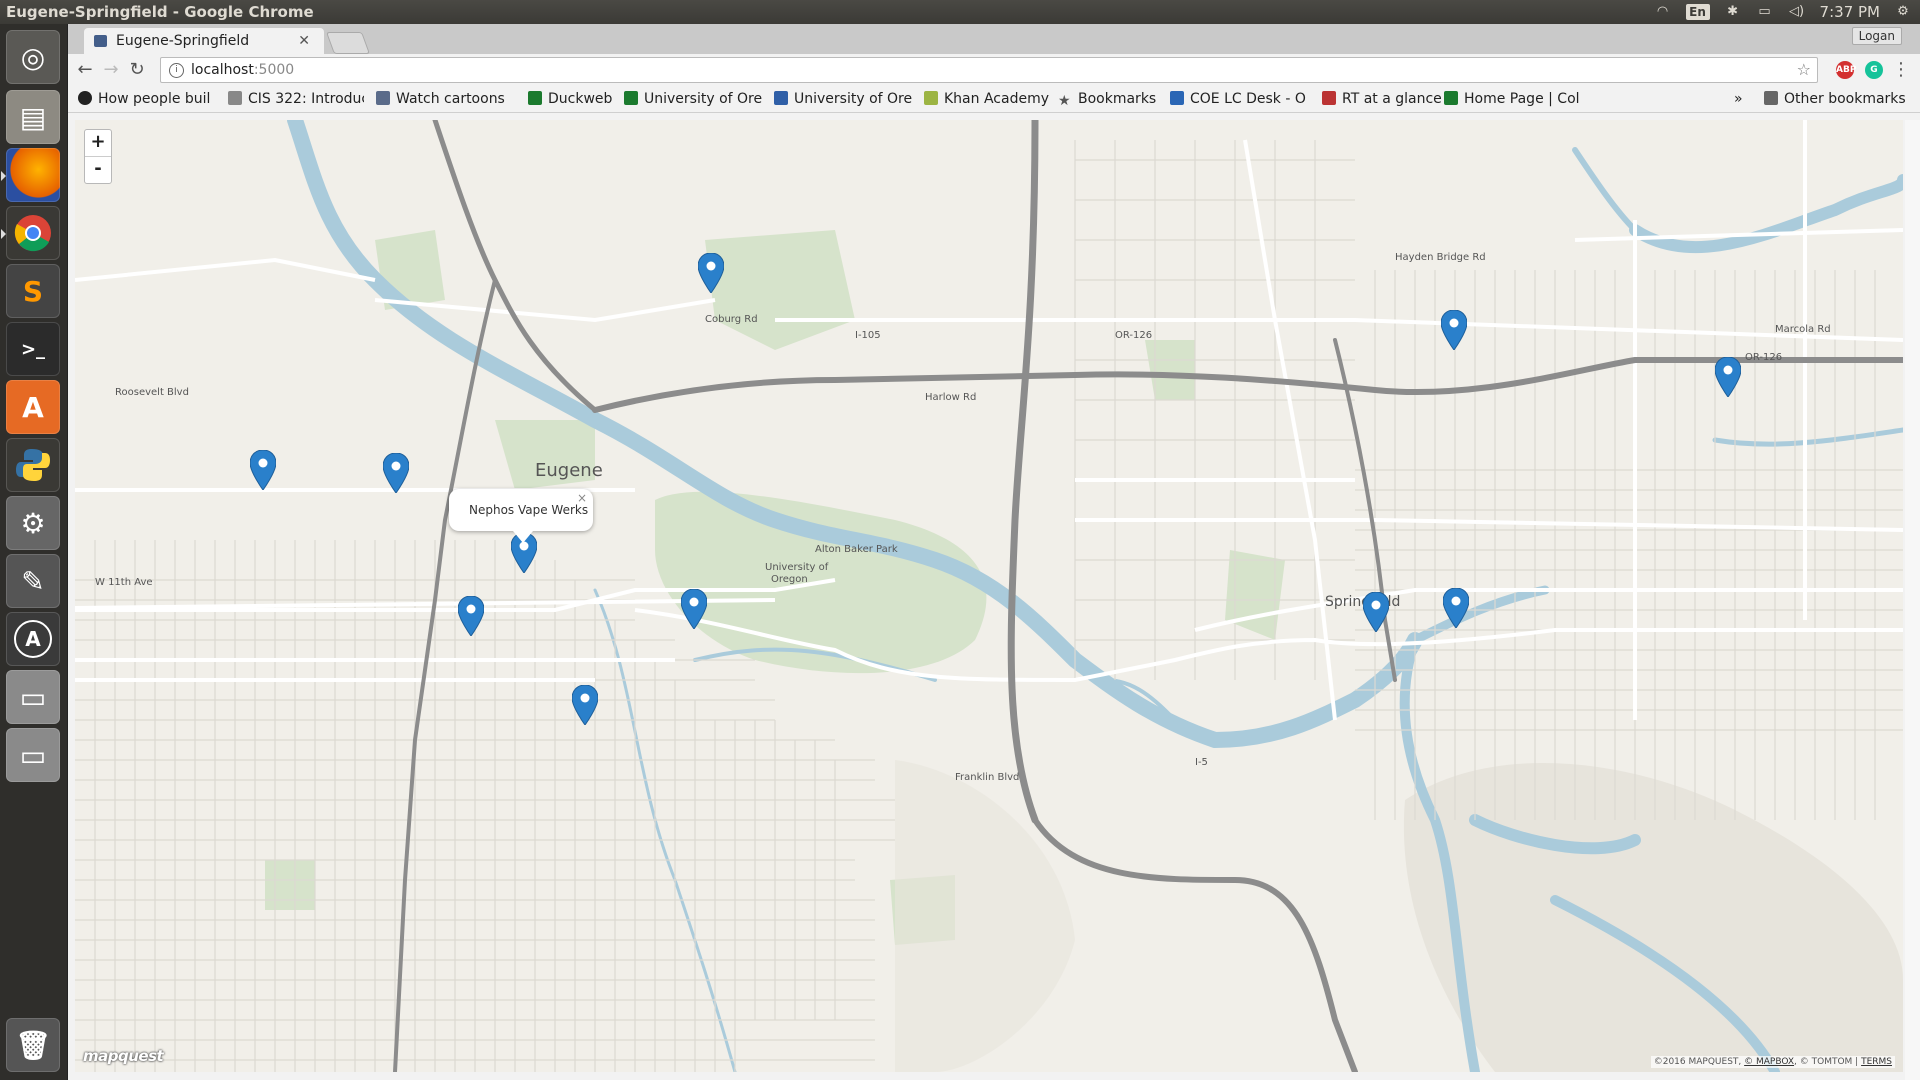 The height and width of the screenshot is (1080, 1920). What do you see at coordinates (123, 1056) in the screenshot?
I see `mapquest-logo: mapquest` at bounding box center [123, 1056].